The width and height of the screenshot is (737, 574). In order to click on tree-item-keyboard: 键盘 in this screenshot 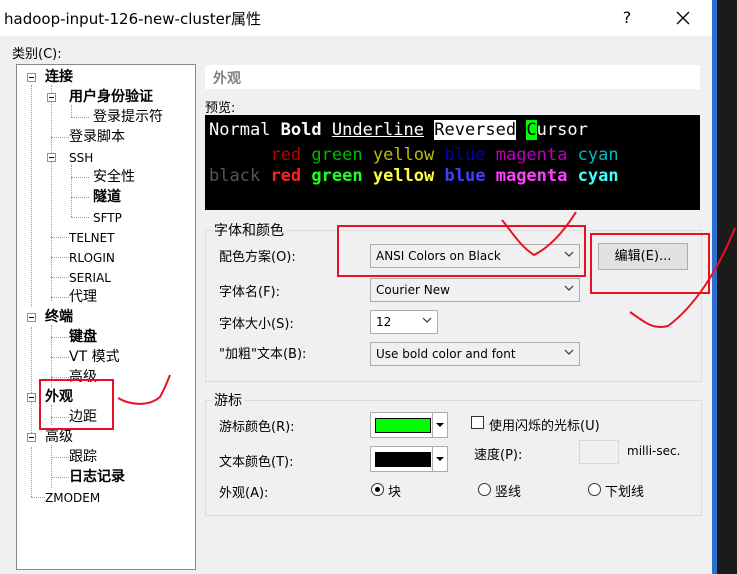, I will do `click(83, 337)`.